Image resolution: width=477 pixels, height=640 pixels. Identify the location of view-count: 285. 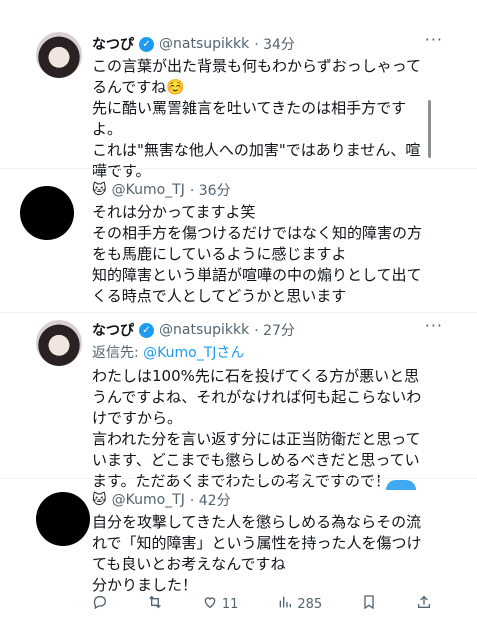
(310, 604).